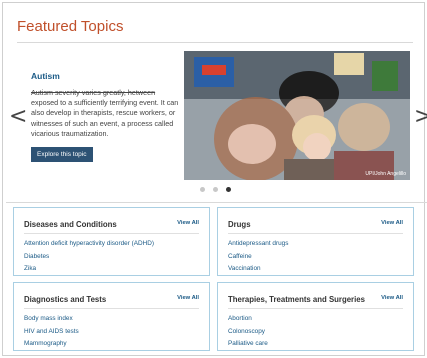 The width and height of the screenshot is (427, 358). Describe the element at coordinates (296, 299) in the screenshot. I see `card-heading: Therapies, Treatments and Surgeries` at that location.